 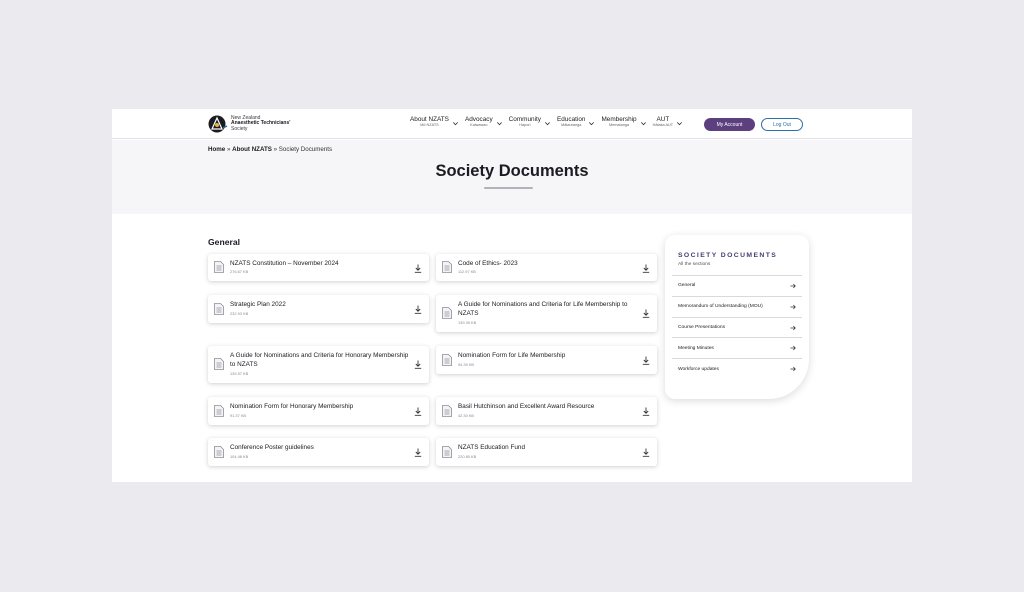 I want to click on breadcrumb: Home » About NZATS » Society Documents, so click(x=270, y=149).